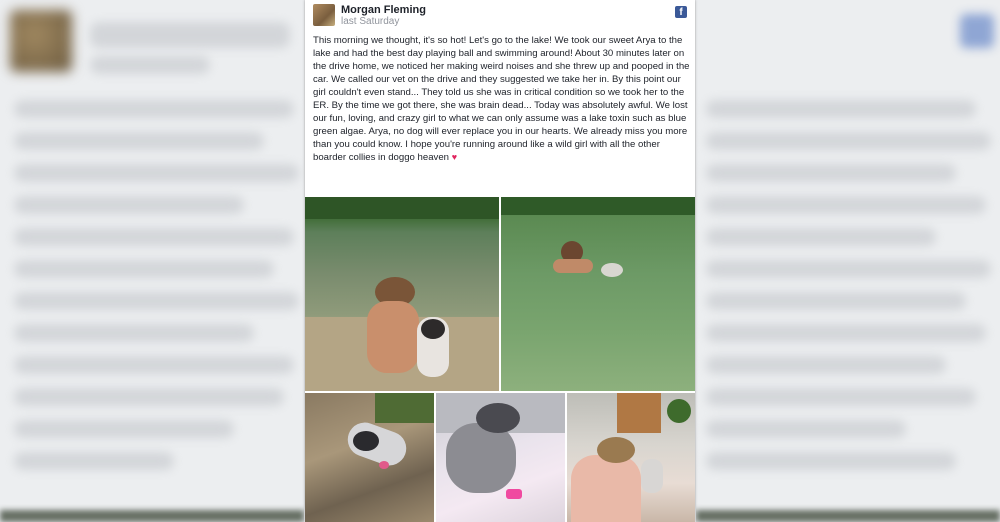  Describe the element at coordinates (977, 31) in the screenshot. I see `blurred-facebook-icon` at that location.